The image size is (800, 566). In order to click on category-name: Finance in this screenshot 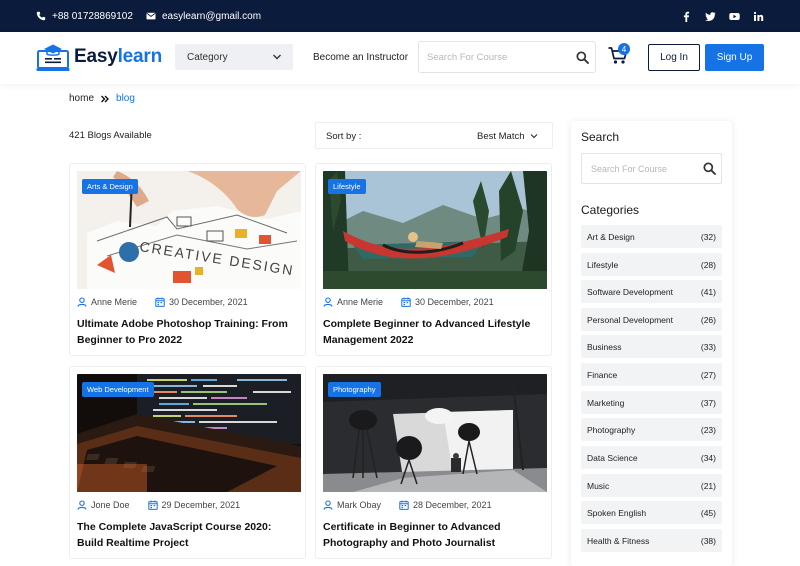, I will do `click(602, 375)`.